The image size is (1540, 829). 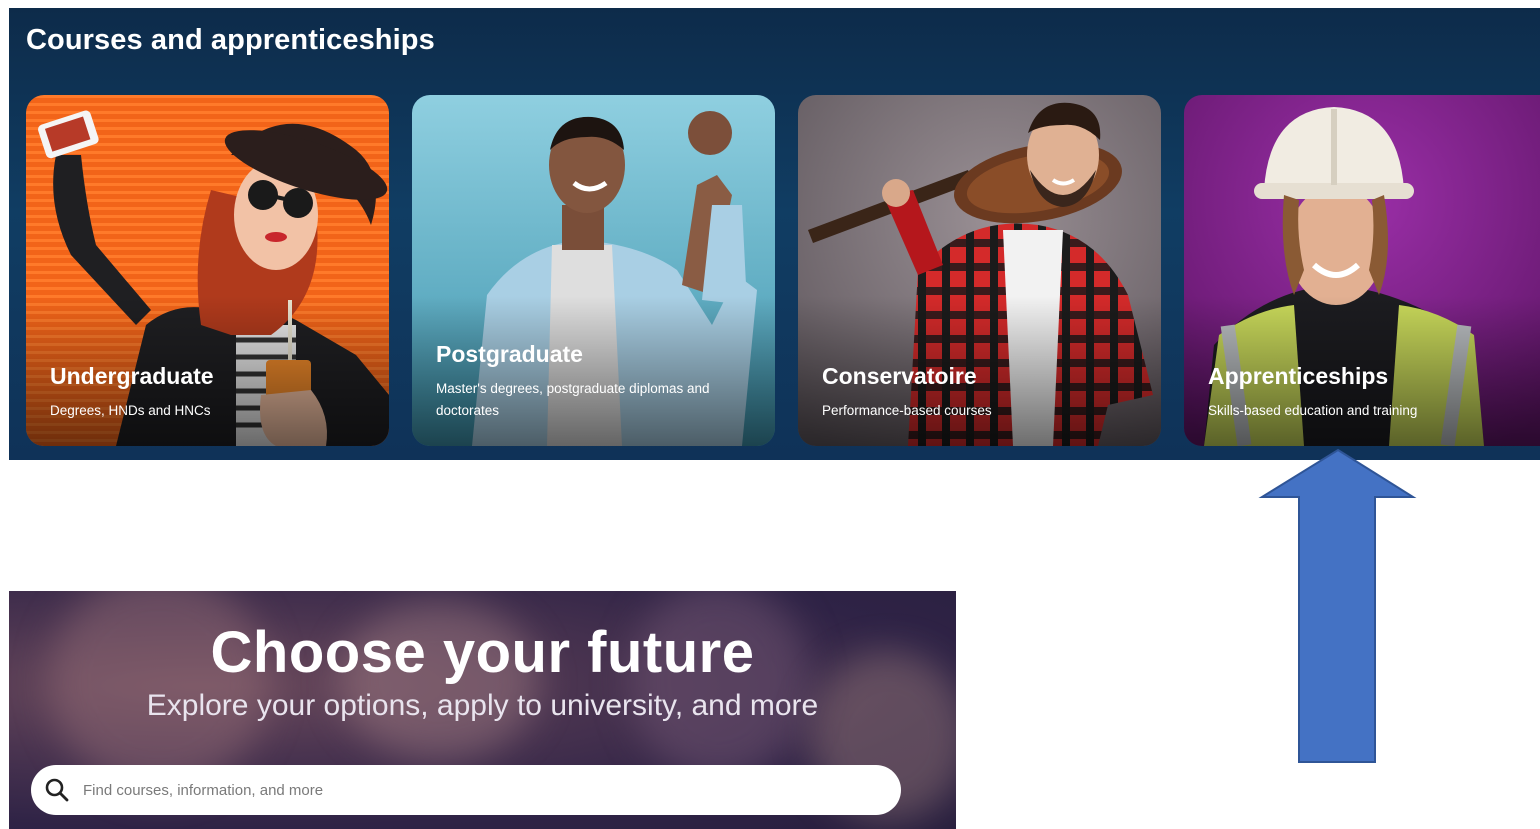 I want to click on search-icon, so click(x=57, y=790).